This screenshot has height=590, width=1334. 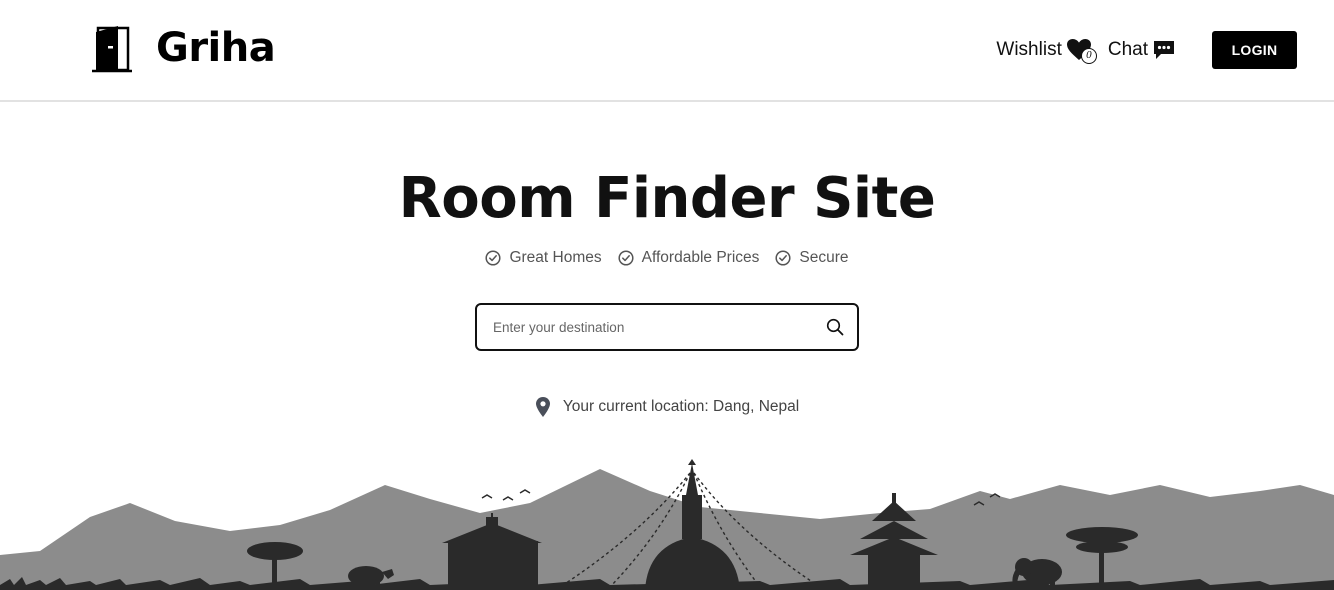 I want to click on feature-label: Secure, so click(x=824, y=257).